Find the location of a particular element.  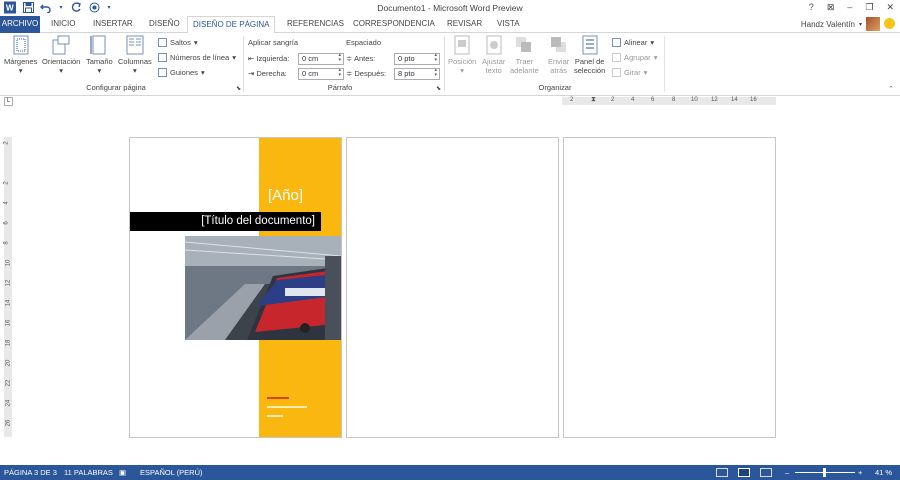

zoom-out-button: – is located at coordinates (787, 472).